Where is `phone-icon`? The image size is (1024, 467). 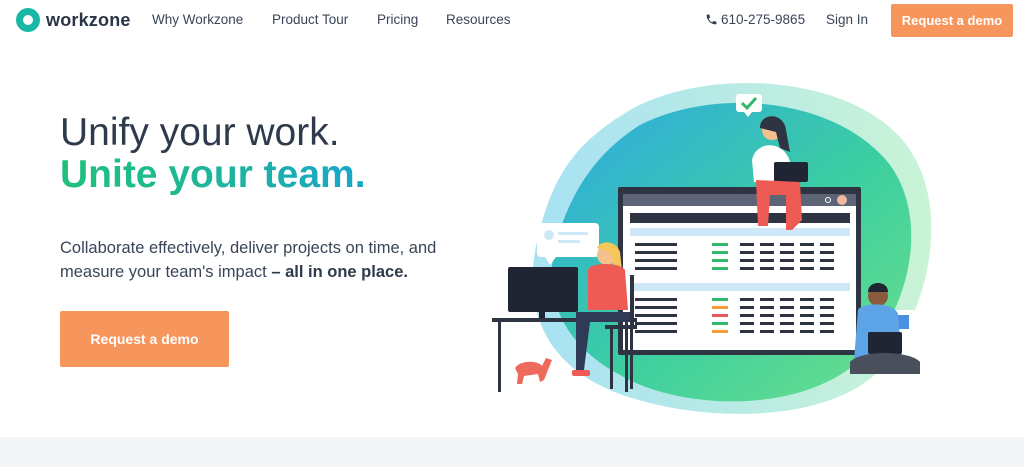 phone-icon is located at coordinates (711, 19).